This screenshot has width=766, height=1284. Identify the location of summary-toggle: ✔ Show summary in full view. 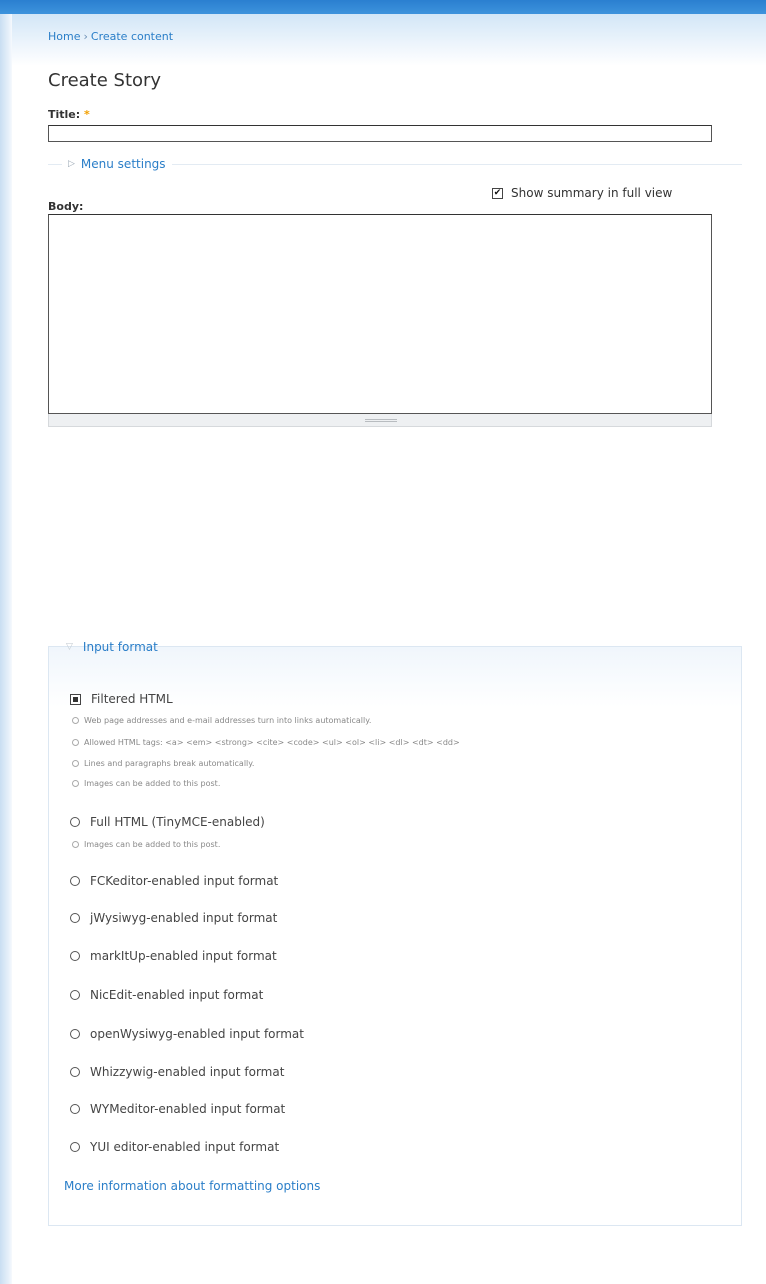
(582, 193).